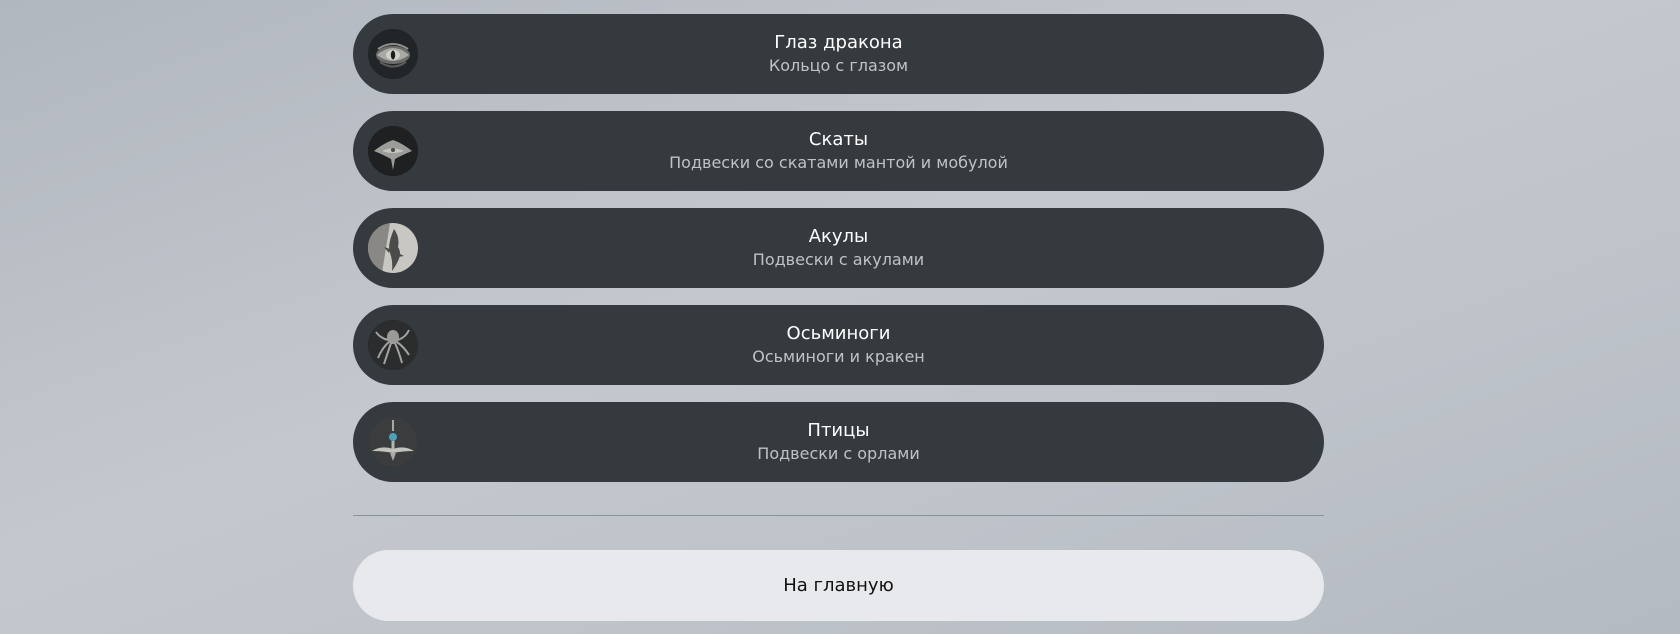 This screenshot has height=634, width=1680. Describe the element at coordinates (838, 139) in the screenshot. I see `menu-item-title: Скаты` at that location.